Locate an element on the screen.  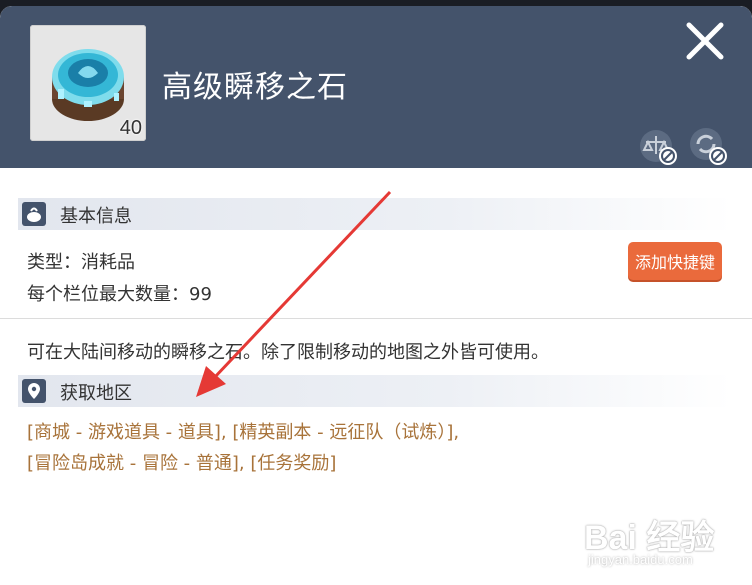
basic-info-header: 基本信息 is located at coordinates (375, 214).